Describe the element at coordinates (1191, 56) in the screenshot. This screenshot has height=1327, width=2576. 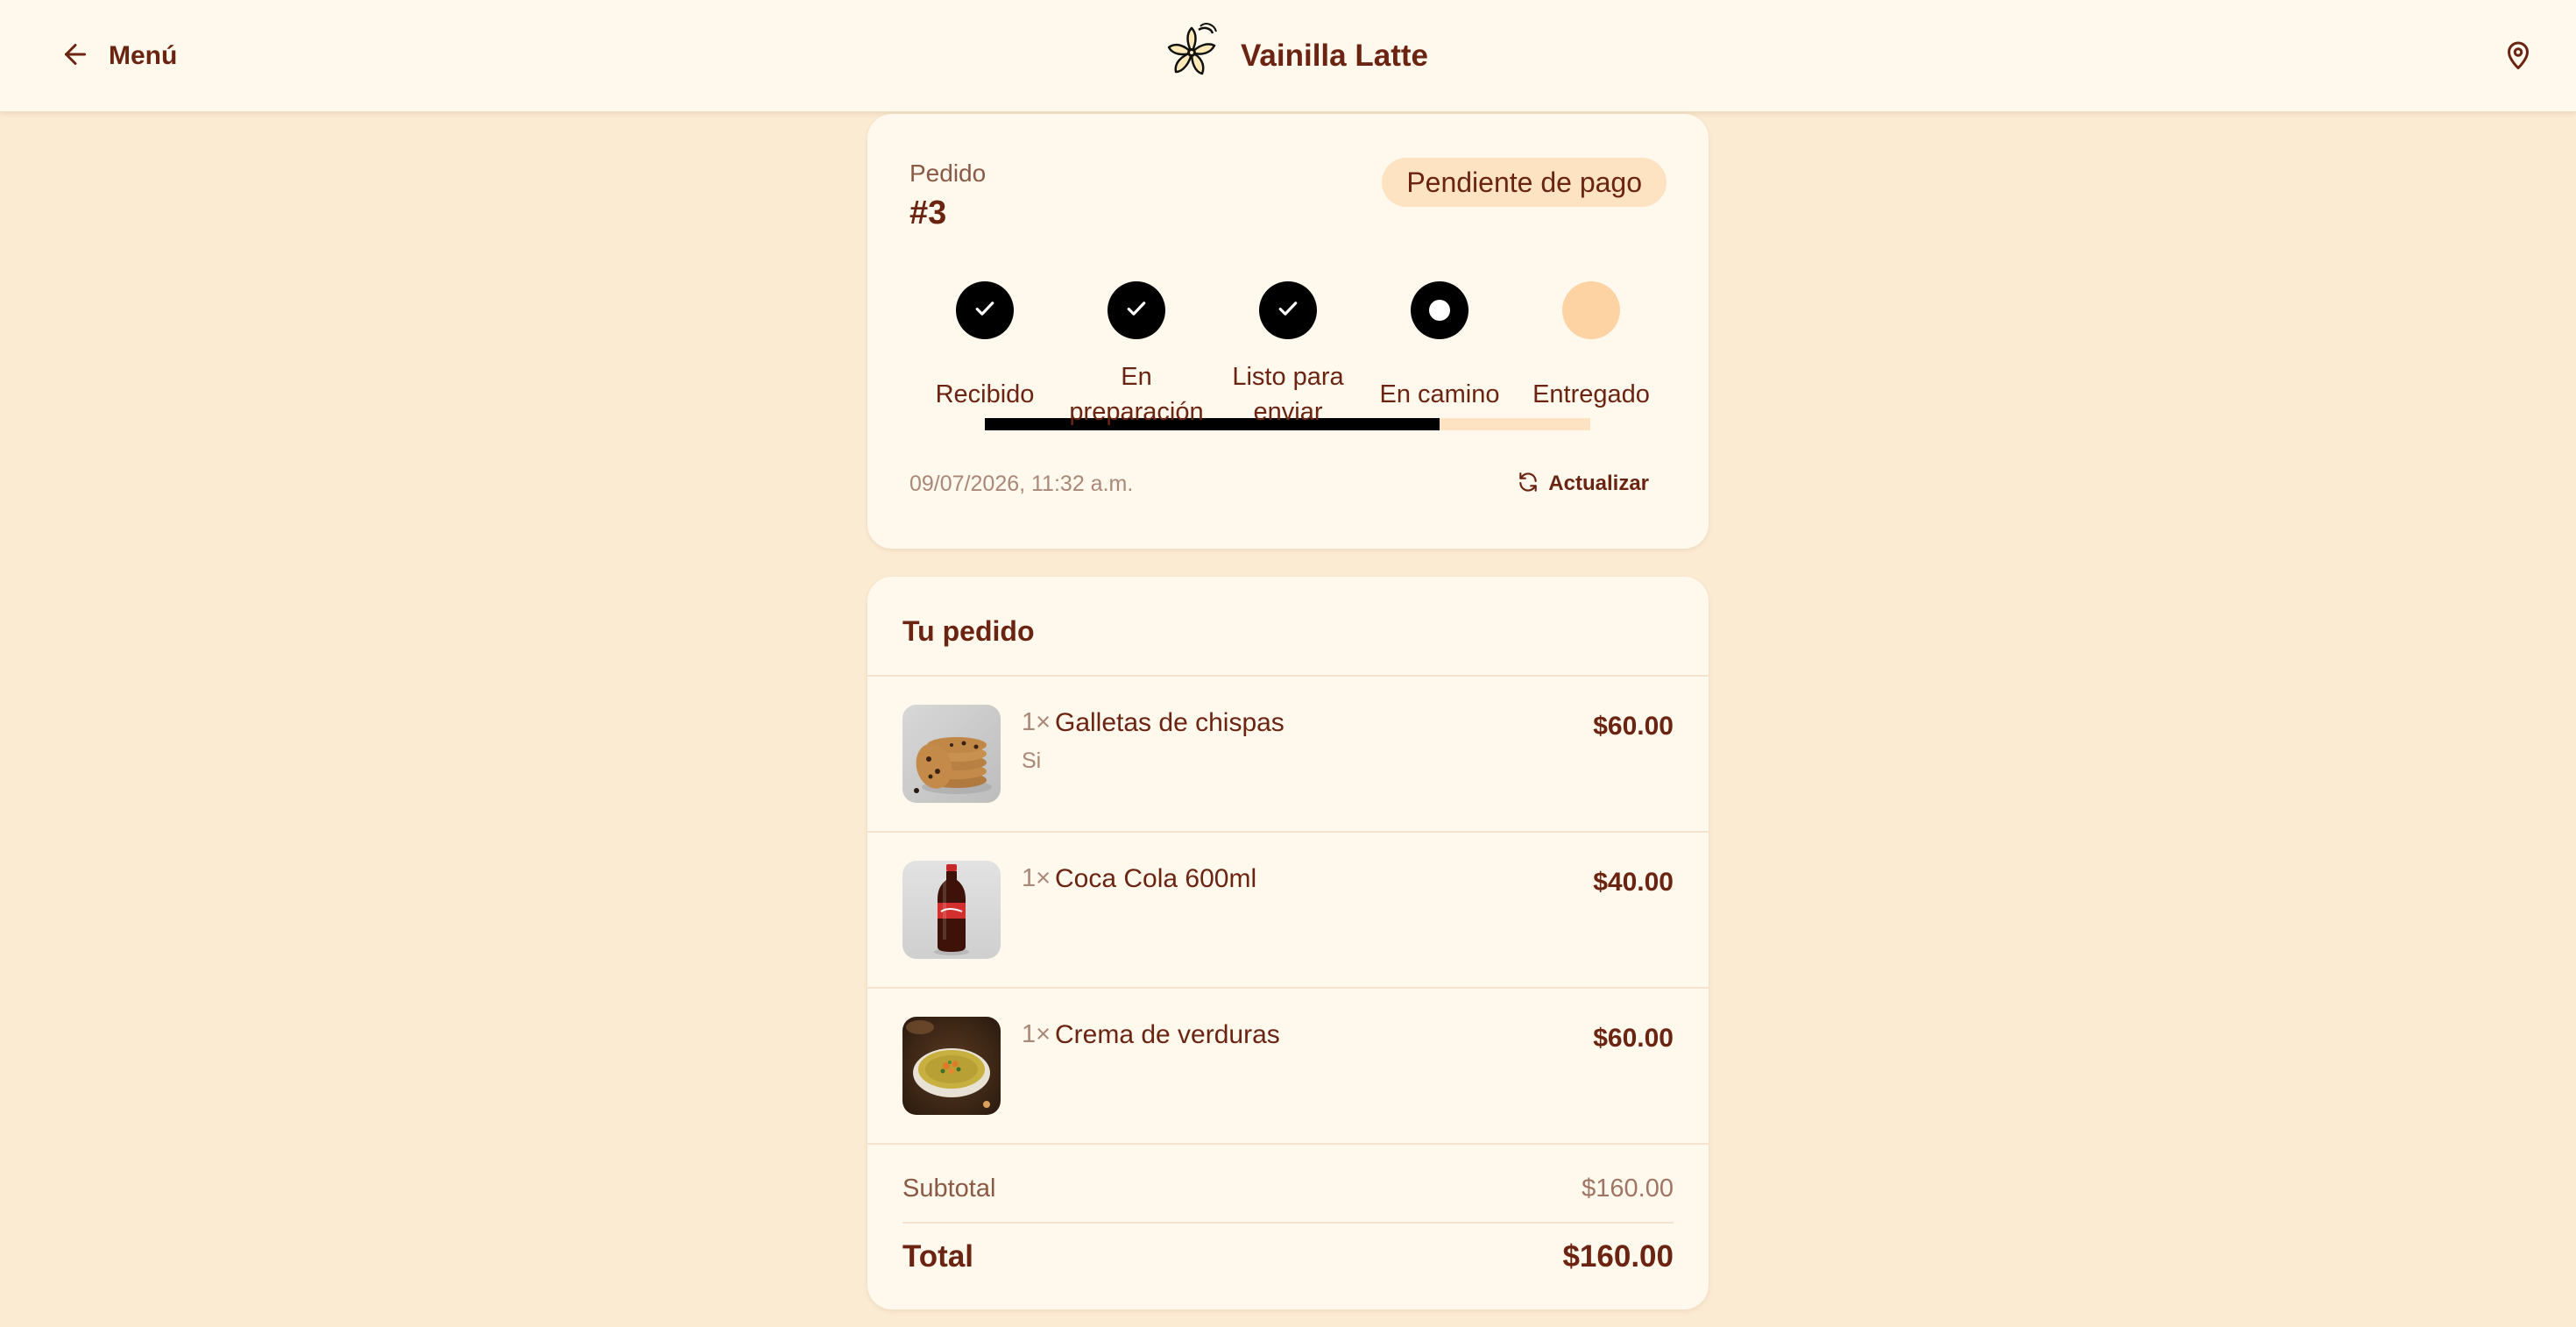
I see `vanilla-flower-logo` at that location.